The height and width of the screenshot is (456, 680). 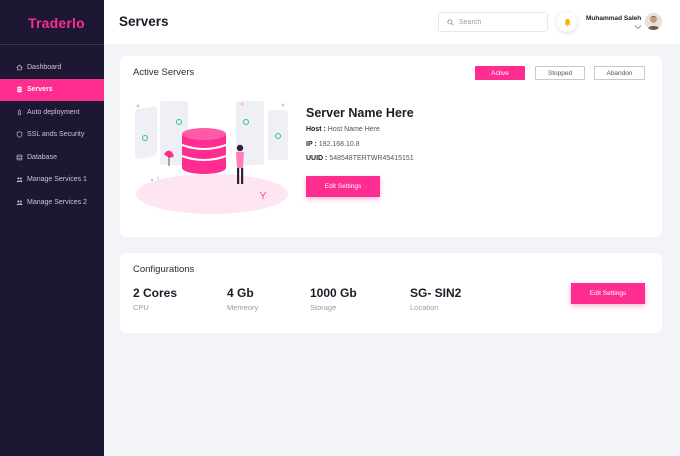 What do you see at coordinates (353, 129) in the screenshot?
I see `host-value: Host Name Here` at bounding box center [353, 129].